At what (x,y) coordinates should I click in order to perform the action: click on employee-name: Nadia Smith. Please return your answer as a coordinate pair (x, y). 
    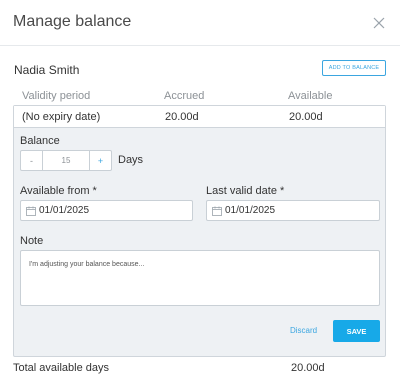
    Looking at the image, I should click on (47, 70).